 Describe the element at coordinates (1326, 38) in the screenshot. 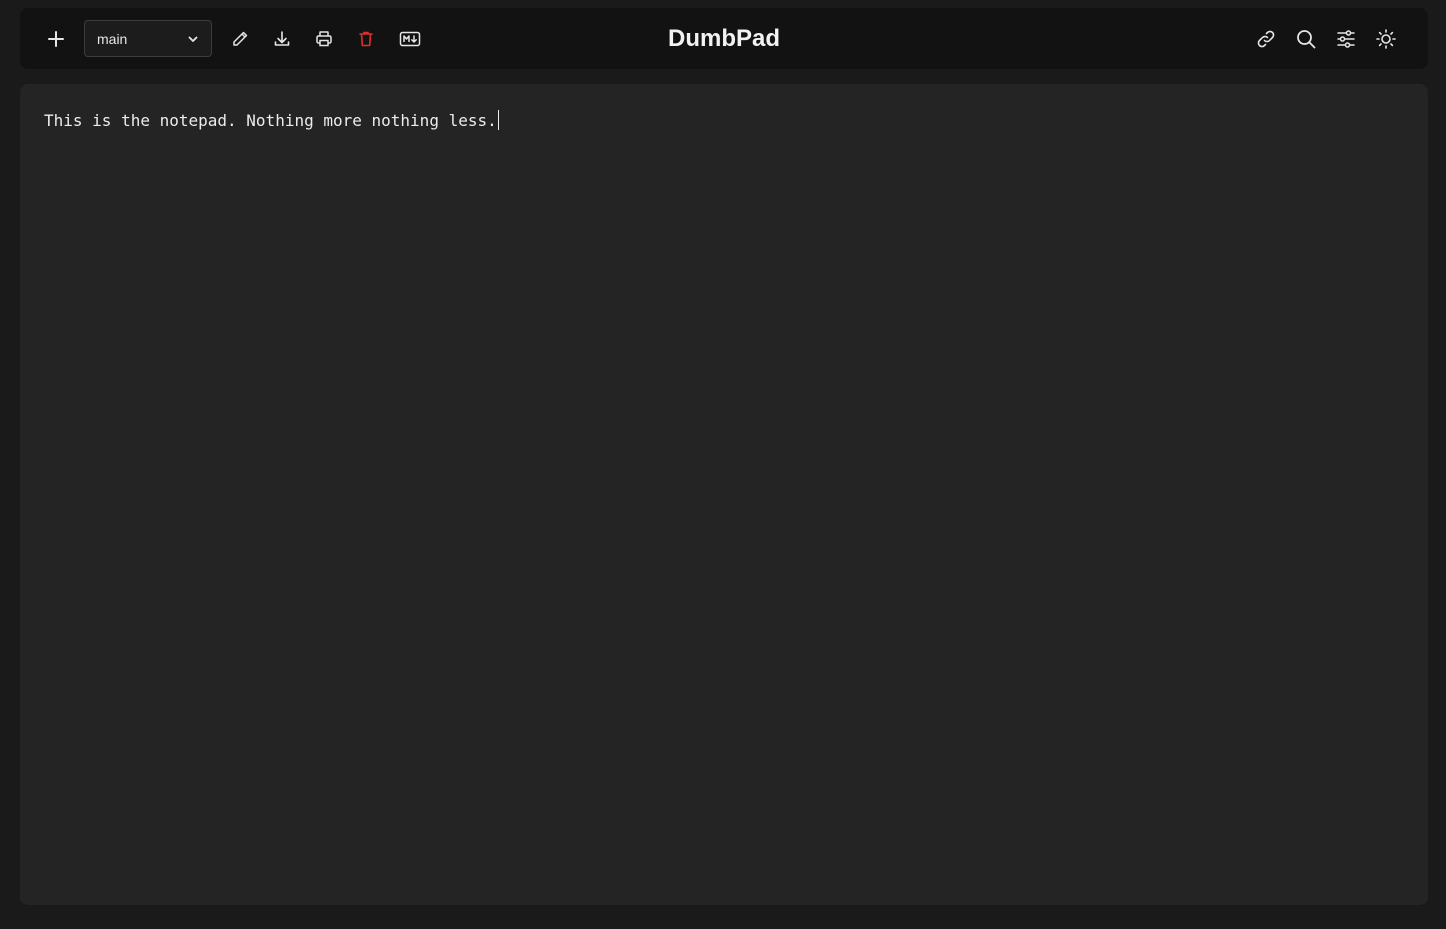

I see `toolbar-right` at that location.